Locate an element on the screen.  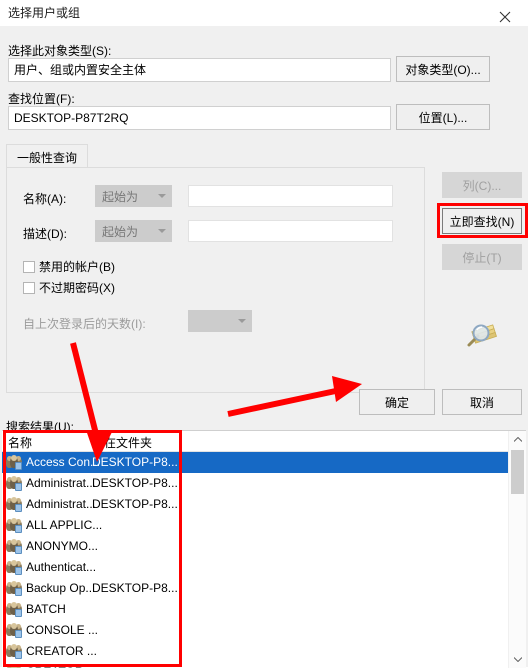
checkbox-disabled-accounts-label: 禁用的帐户(B) is located at coordinates (77, 267).